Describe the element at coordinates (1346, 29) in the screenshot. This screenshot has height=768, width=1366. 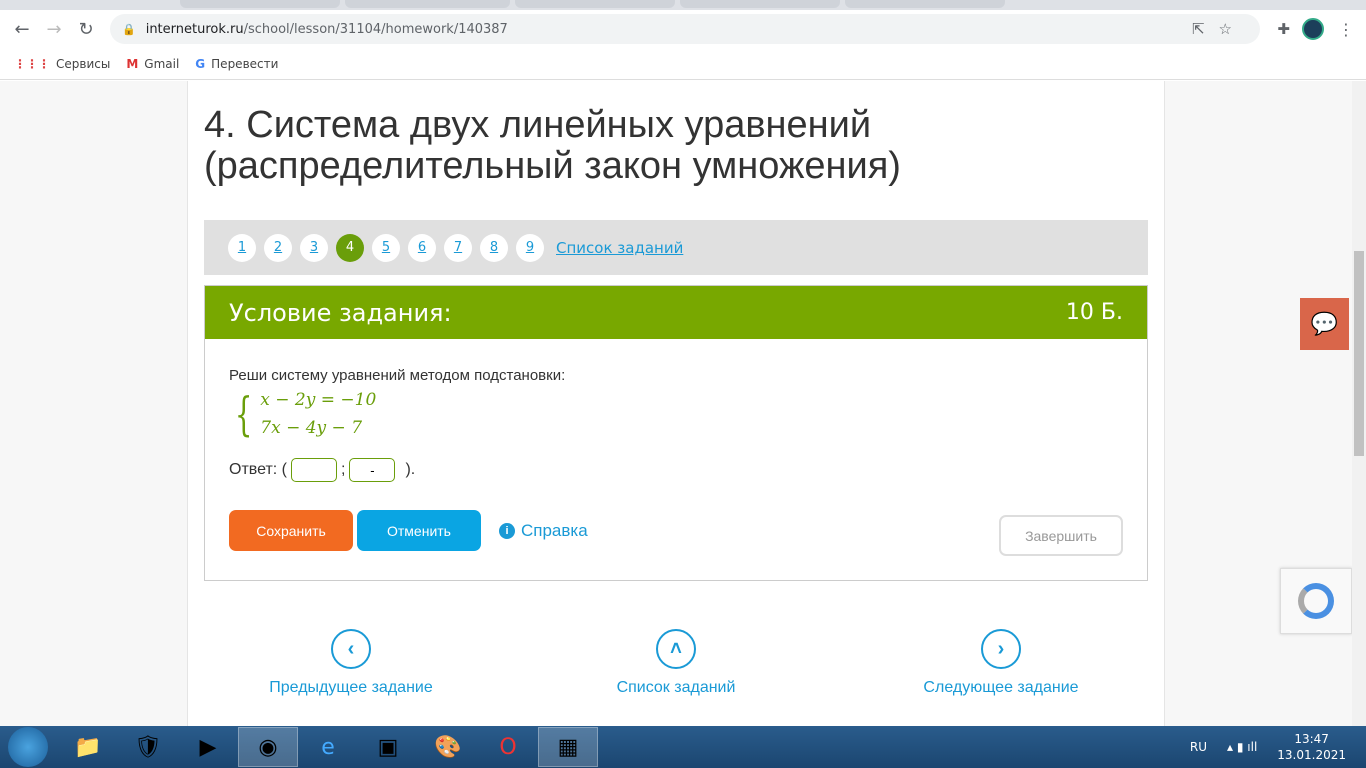
I see `menu-icon: ⋮` at that location.